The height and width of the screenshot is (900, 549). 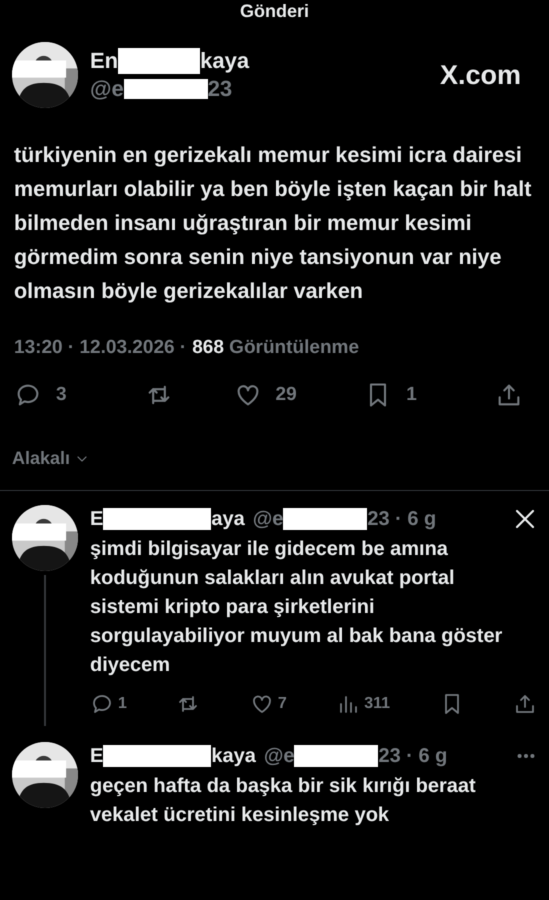 I want to click on action-count: 3, so click(x=62, y=394).